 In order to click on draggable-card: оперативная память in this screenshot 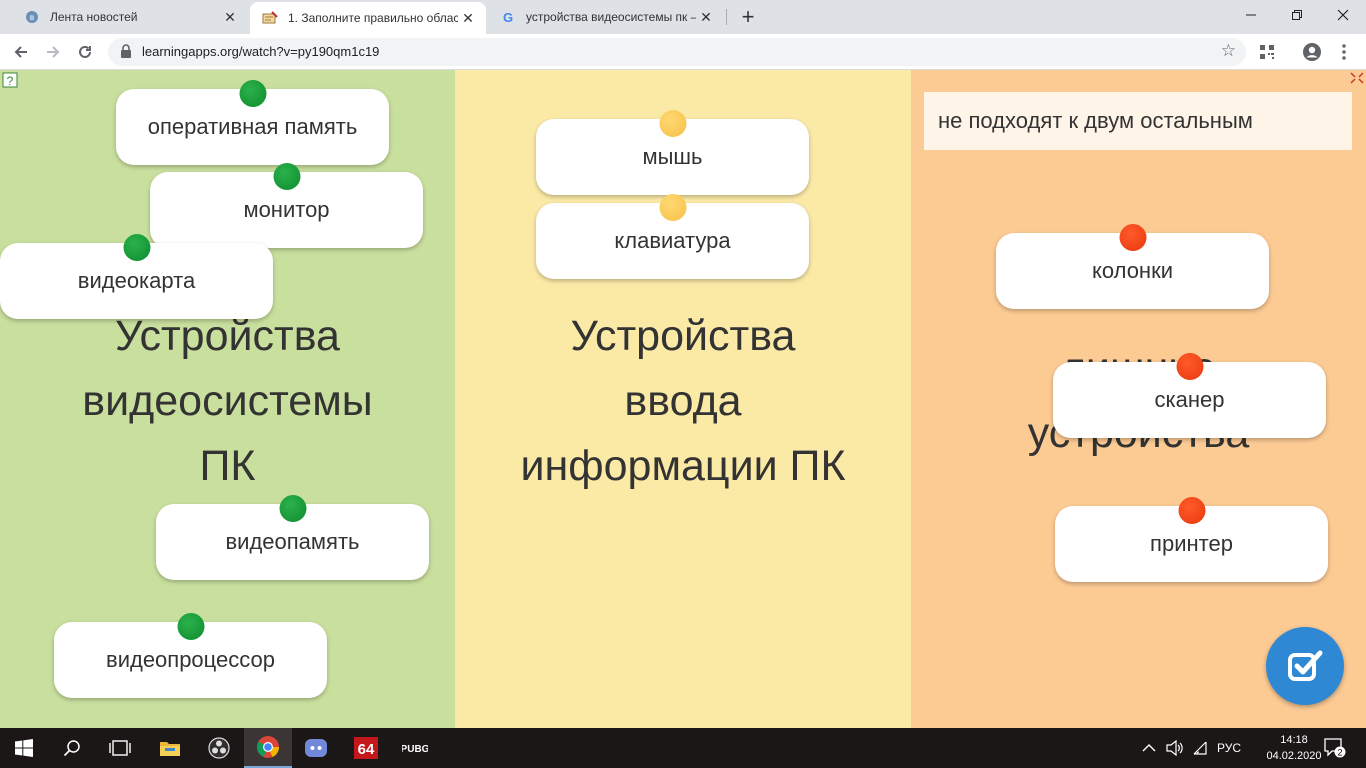, I will do `click(252, 122)`.